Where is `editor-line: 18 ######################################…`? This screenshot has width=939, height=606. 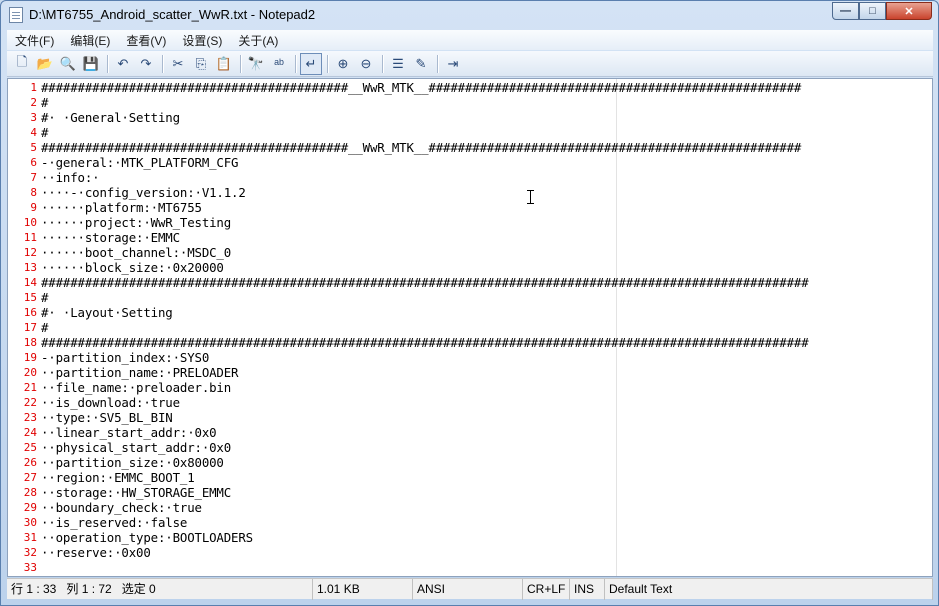 editor-line: 18 ######################################… is located at coordinates (470, 342).